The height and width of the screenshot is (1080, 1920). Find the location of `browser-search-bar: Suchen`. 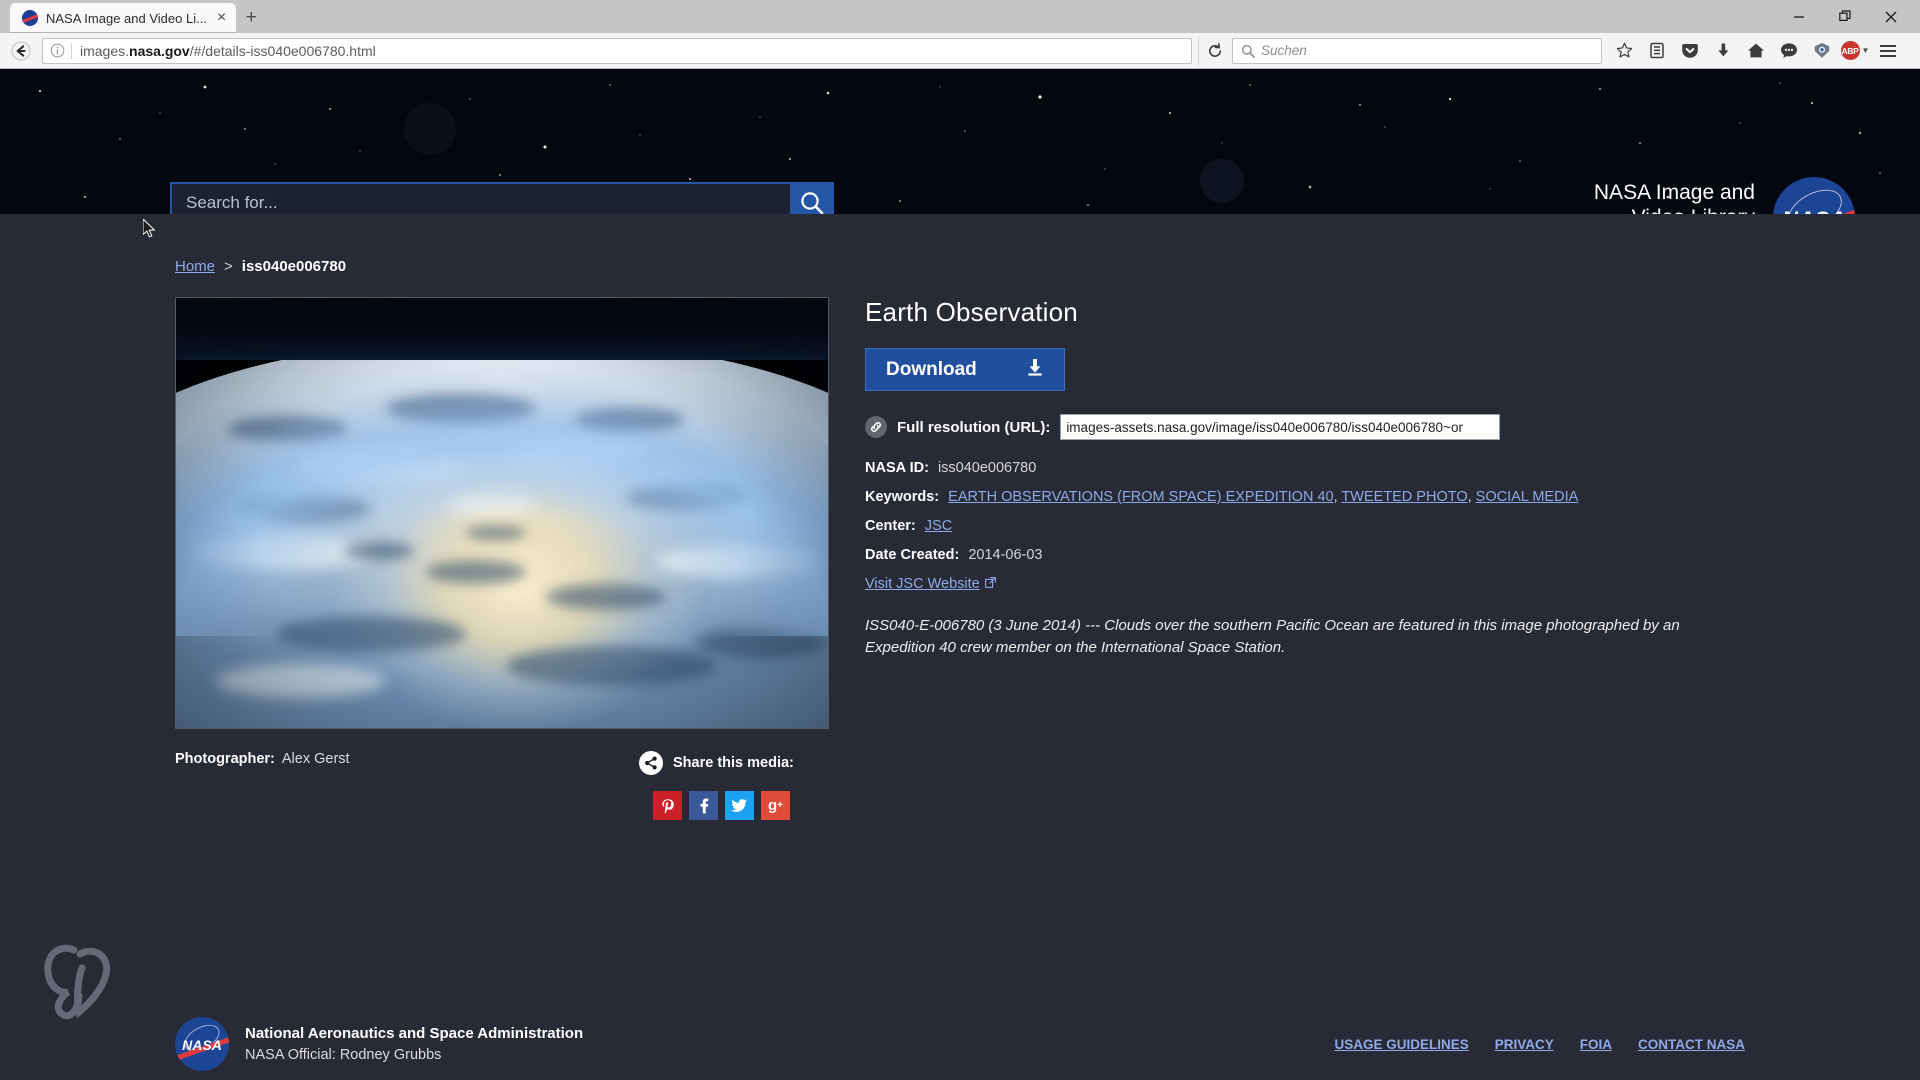

browser-search-bar: Suchen is located at coordinates (1417, 50).